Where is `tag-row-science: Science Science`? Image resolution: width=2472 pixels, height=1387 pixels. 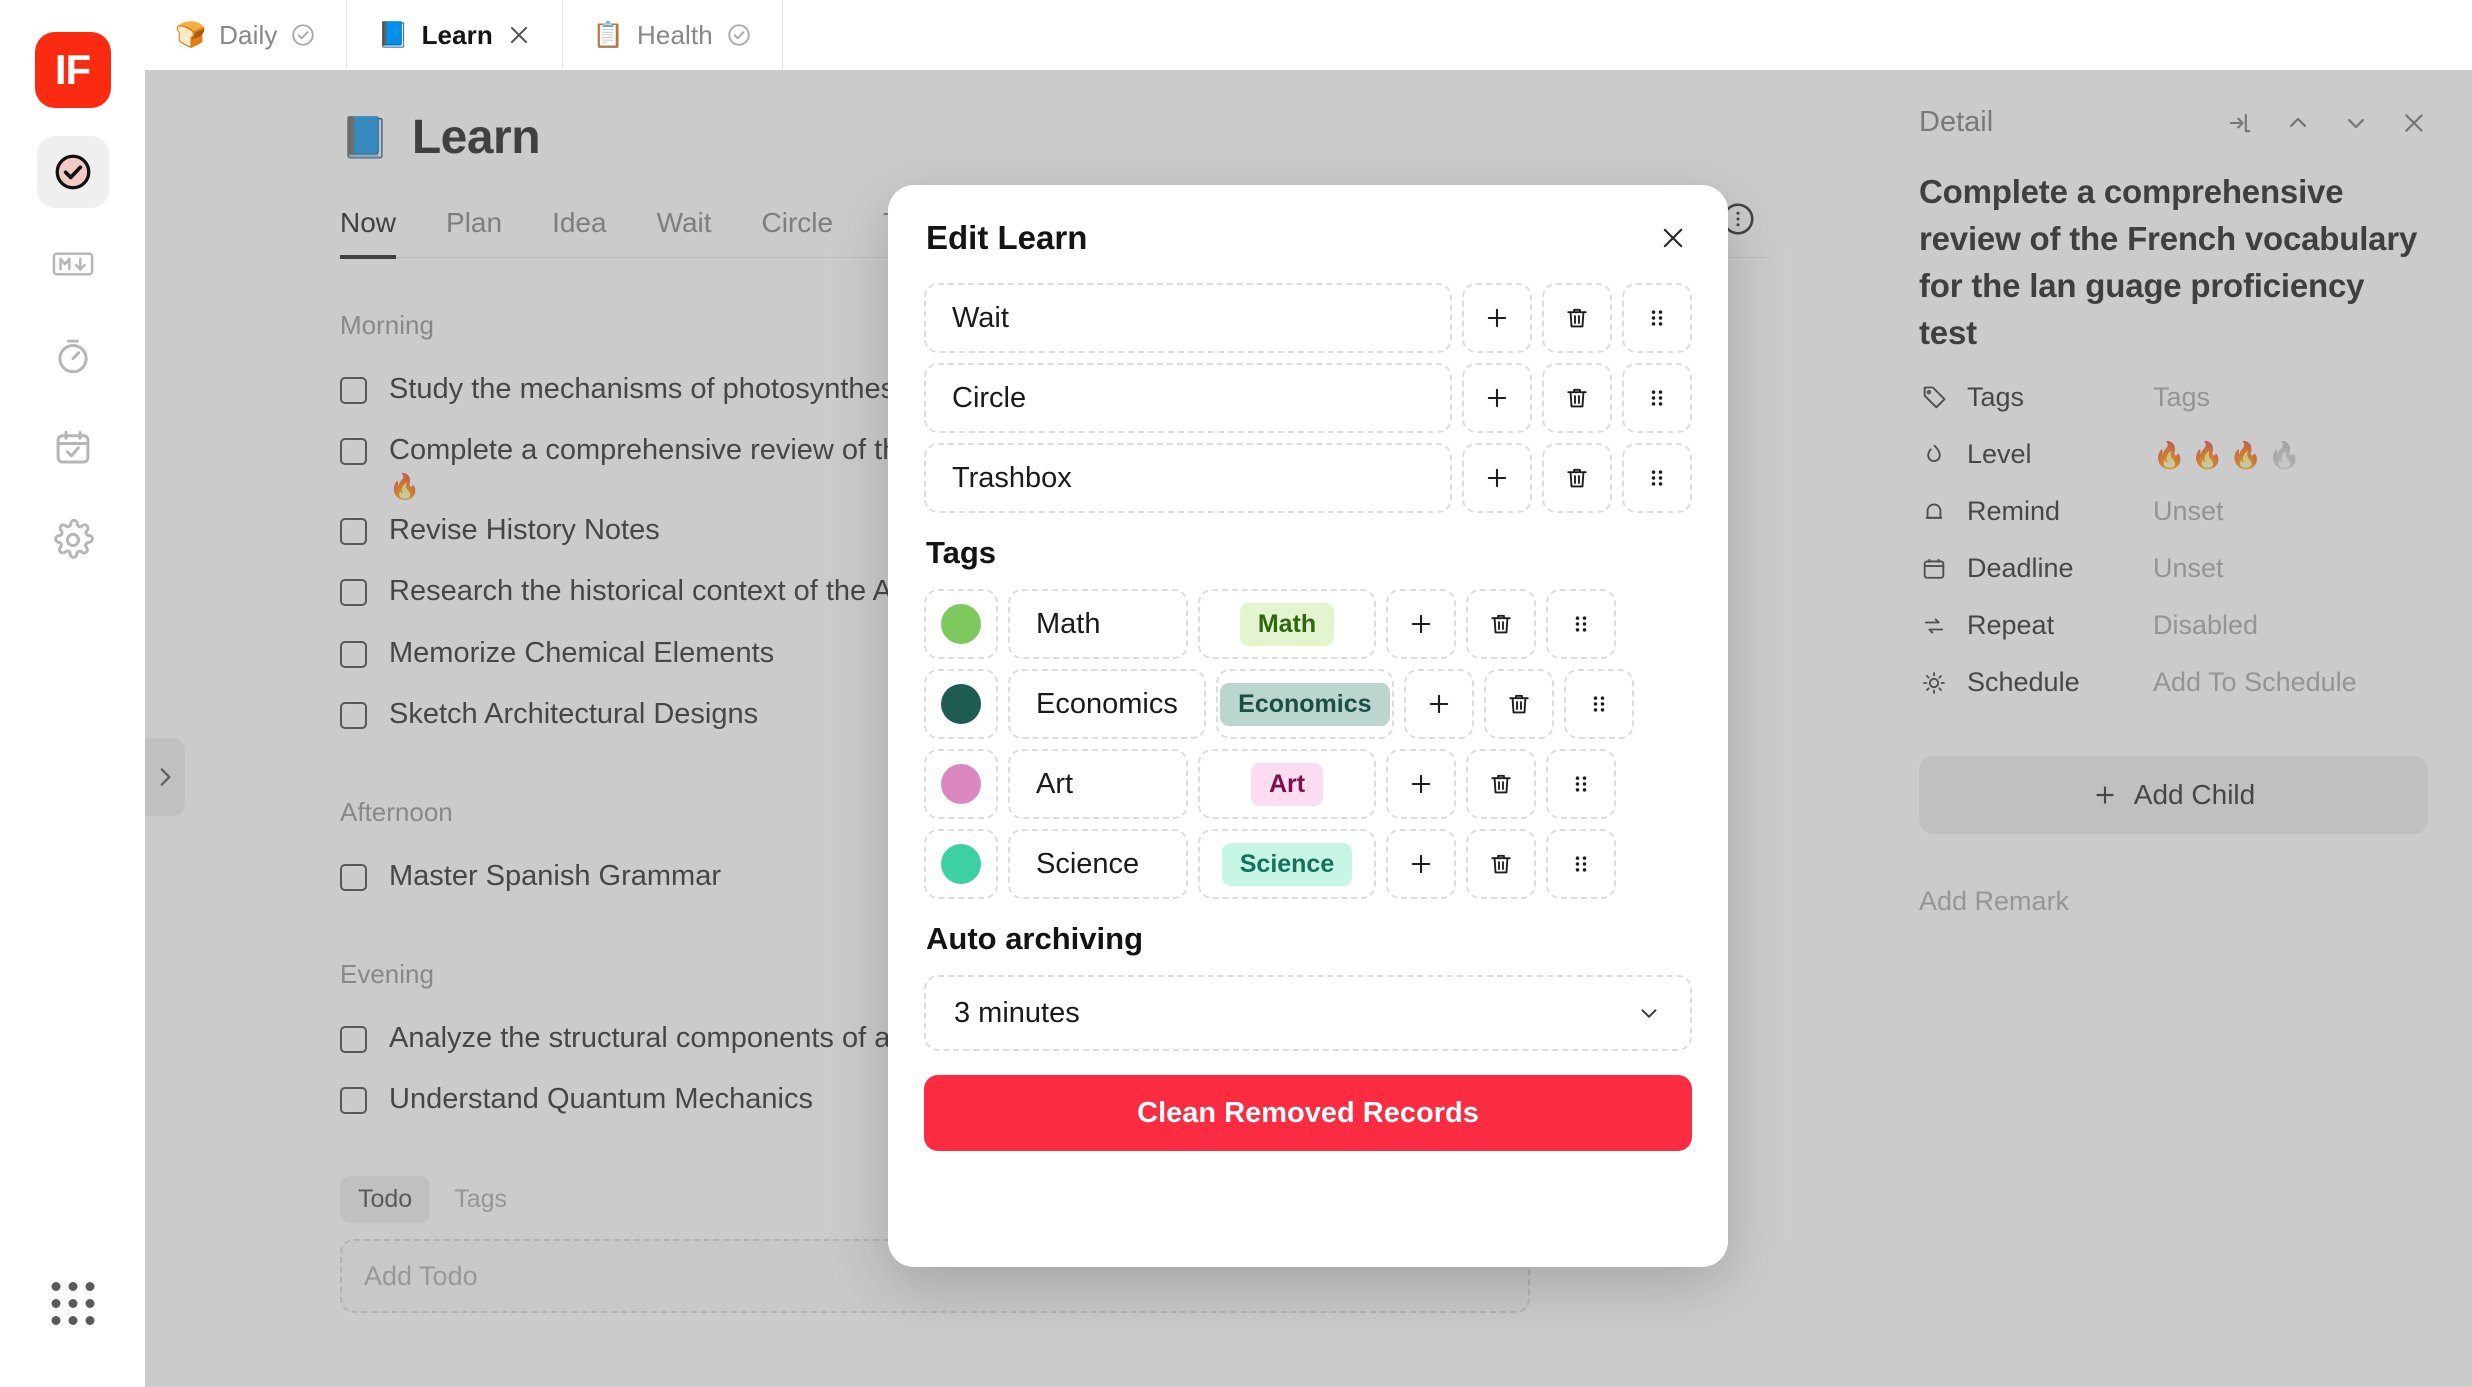
tag-row-science: Science Science is located at coordinates (1308, 864).